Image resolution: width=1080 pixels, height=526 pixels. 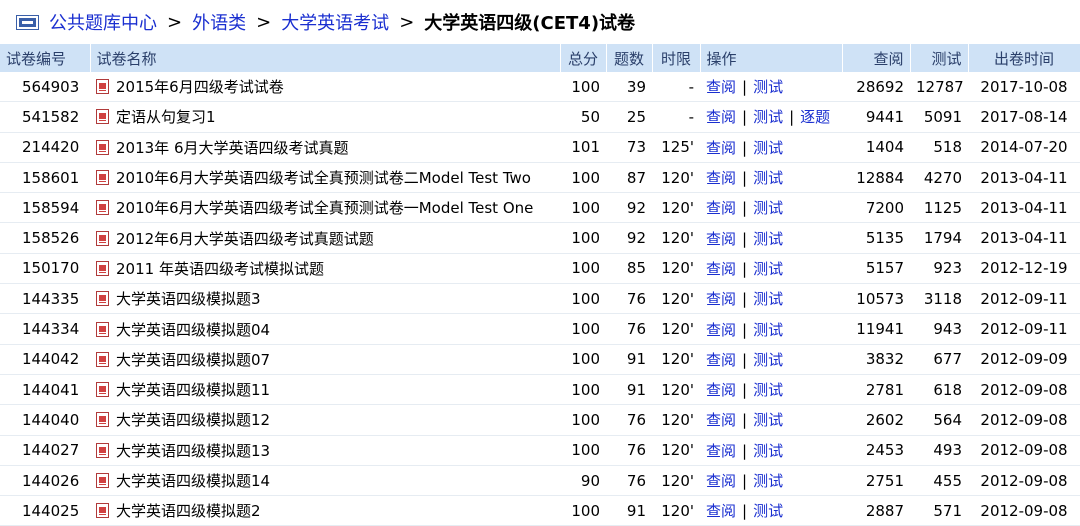 I want to click on paper-id: 144027, so click(x=45, y=450).